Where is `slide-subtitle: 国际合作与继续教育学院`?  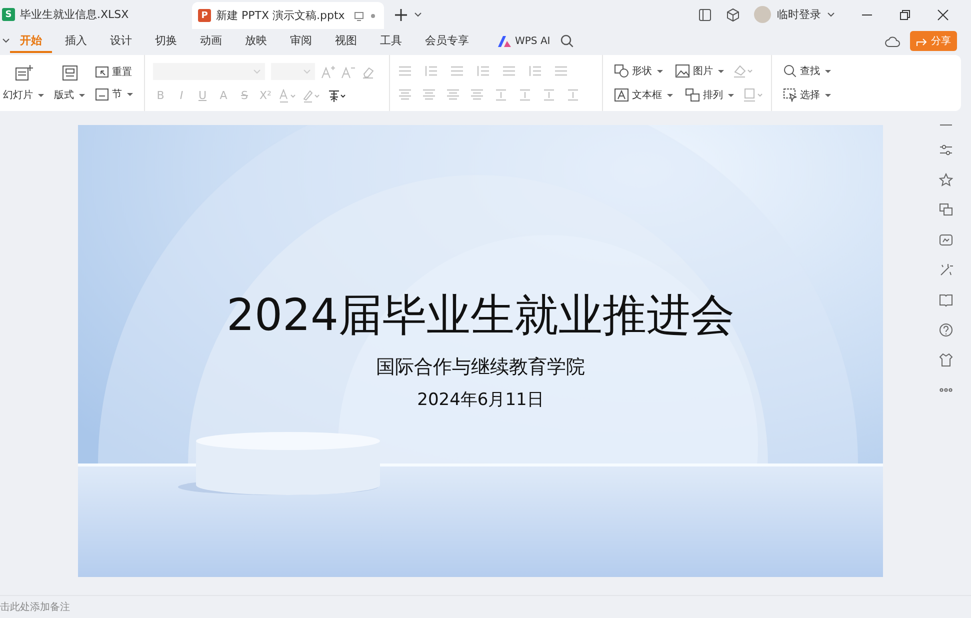
slide-subtitle: 国际合作与继续教育学院 is located at coordinates (480, 367).